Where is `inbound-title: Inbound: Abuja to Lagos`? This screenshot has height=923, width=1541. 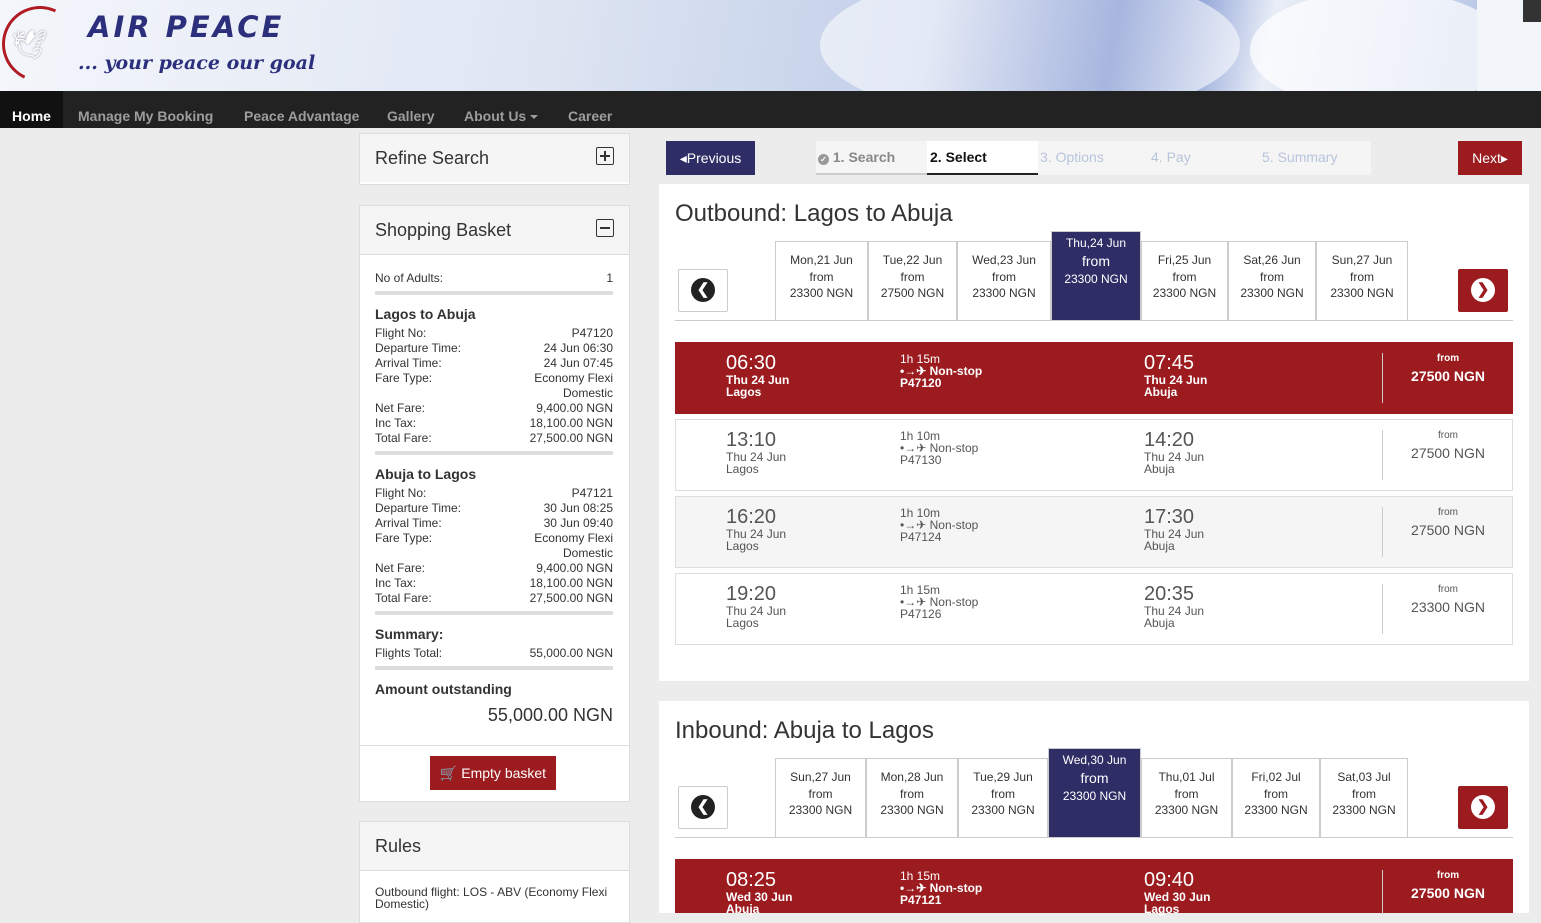
inbound-title: Inbound: Abuja to Lagos is located at coordinates (804, 730).